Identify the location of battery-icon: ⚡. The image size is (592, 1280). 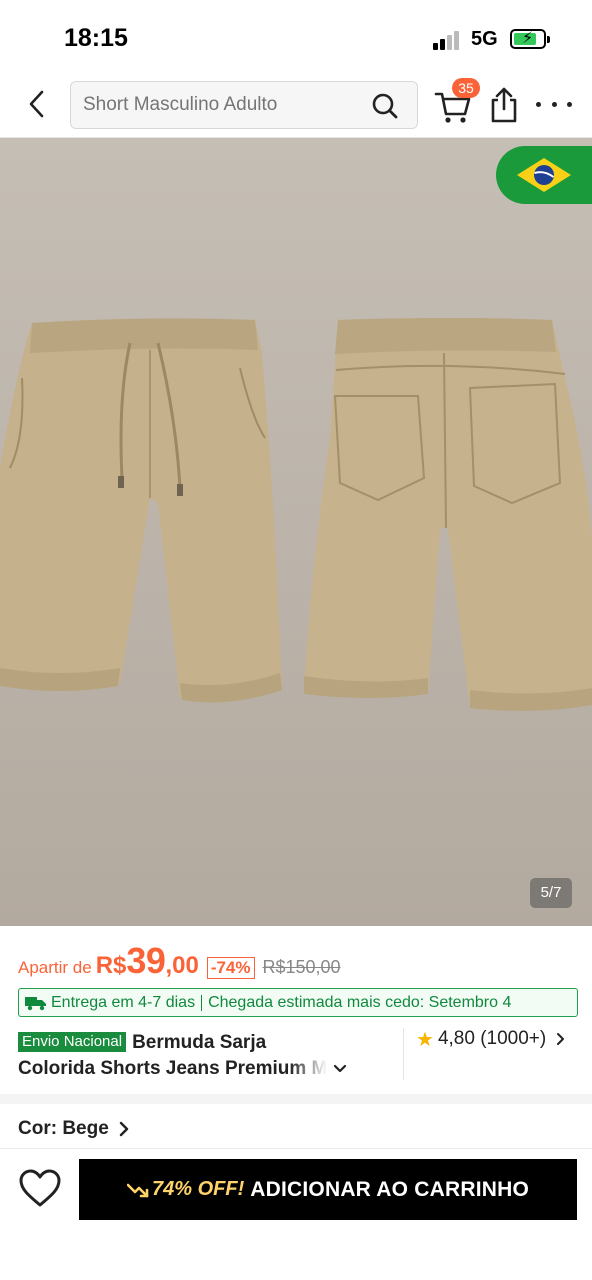
(530, 39).